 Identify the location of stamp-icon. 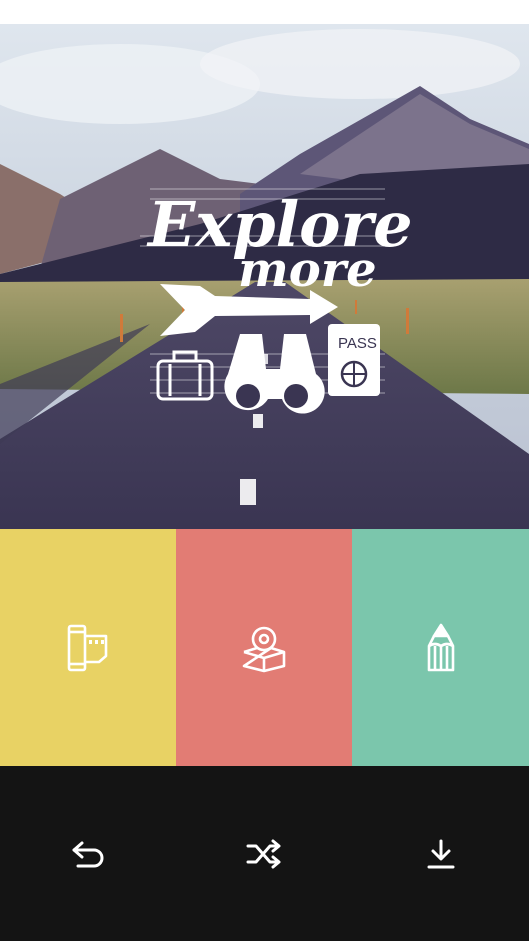
(264, 649).